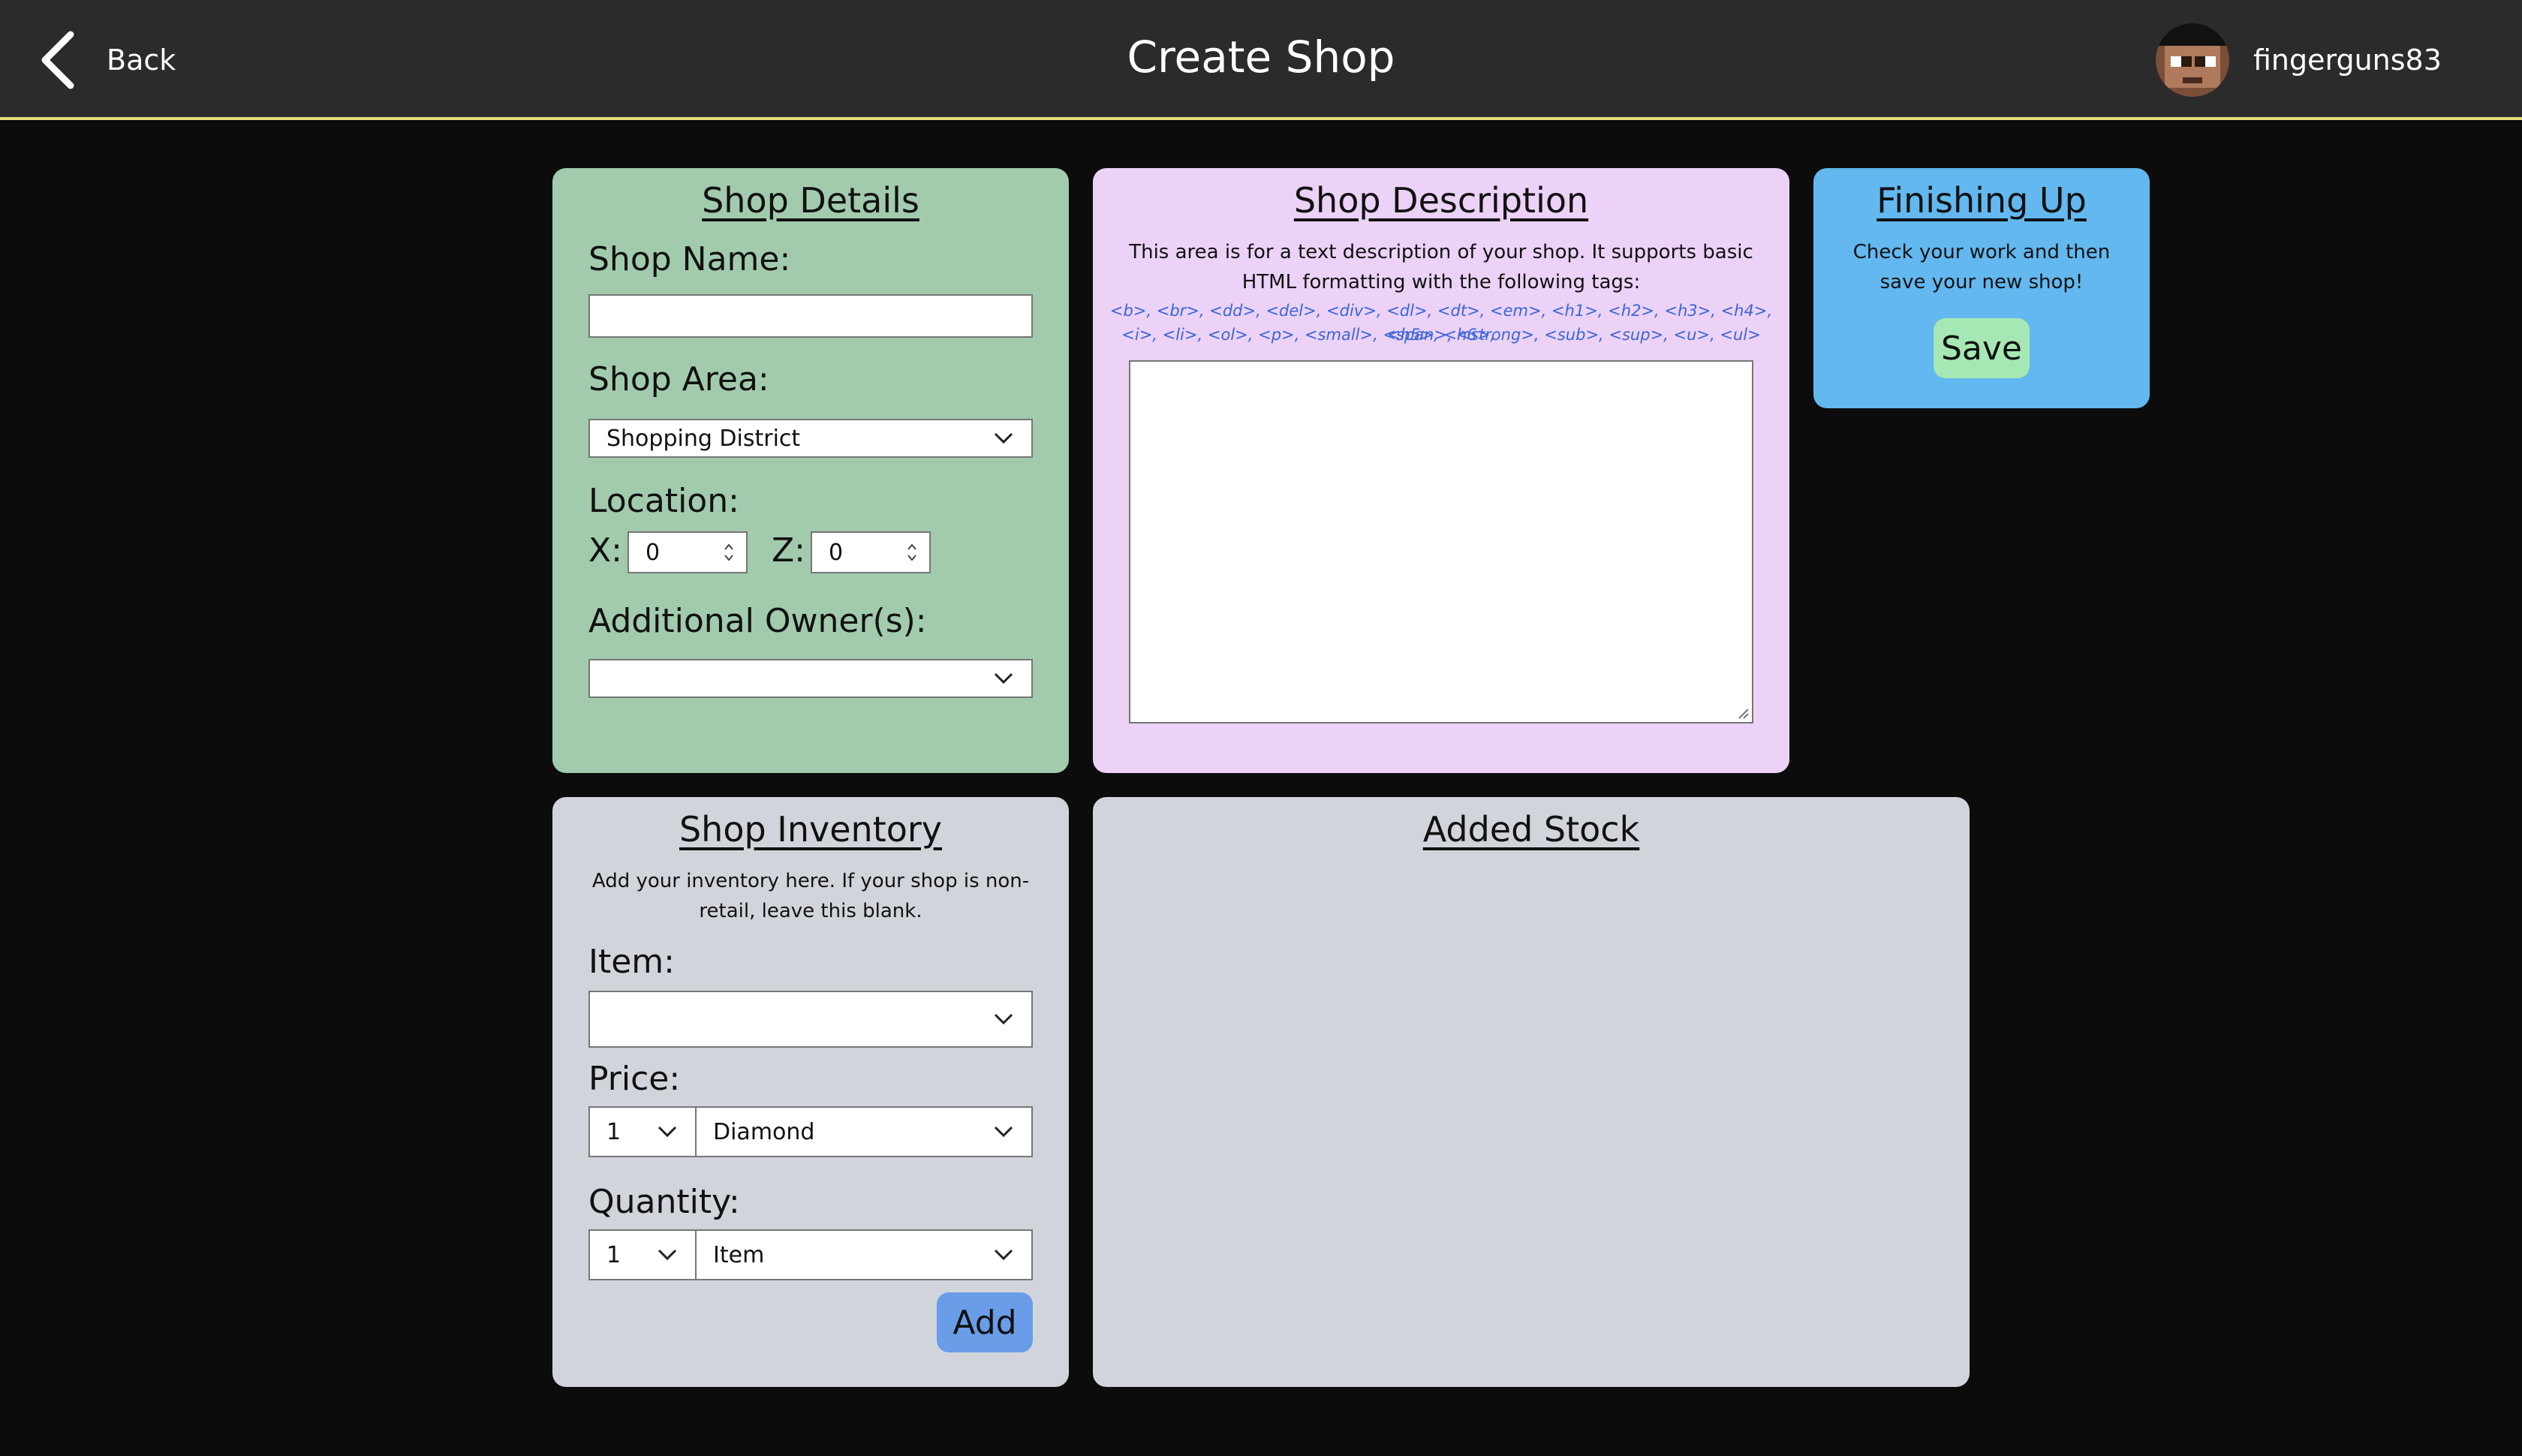  What do you see at coordinates (864, 1131) in the screenshot?
I see `price-currency-select: Diamond` at bounding box center [864, 1131].